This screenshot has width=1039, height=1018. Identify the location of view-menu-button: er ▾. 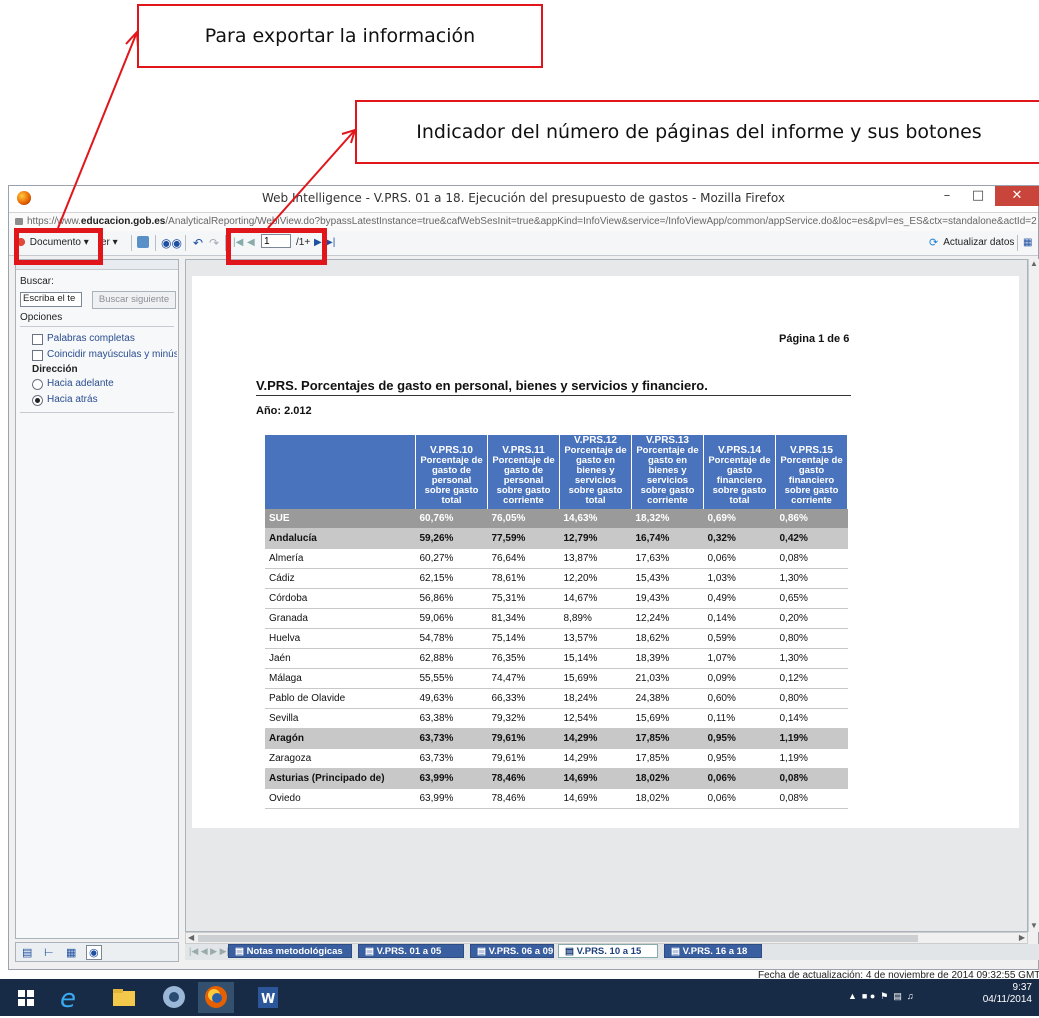
(109, 243).